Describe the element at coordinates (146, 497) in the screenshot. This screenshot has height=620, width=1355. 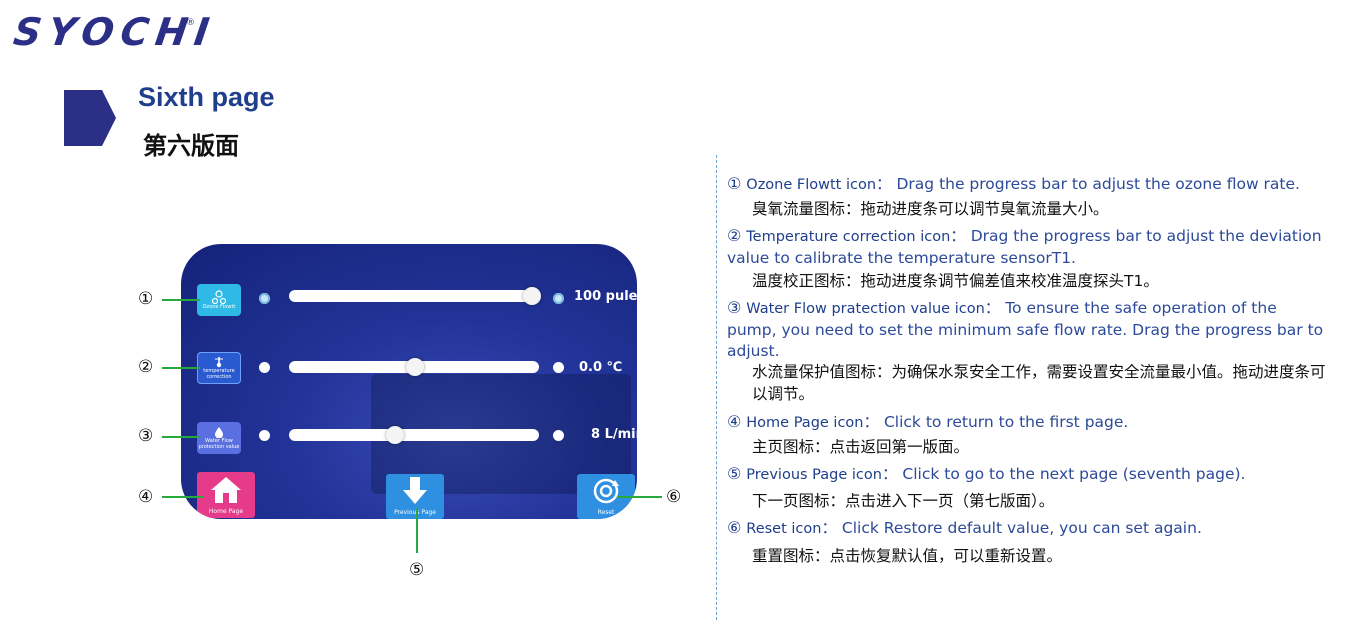
I see `callout-4: ④` at that location.